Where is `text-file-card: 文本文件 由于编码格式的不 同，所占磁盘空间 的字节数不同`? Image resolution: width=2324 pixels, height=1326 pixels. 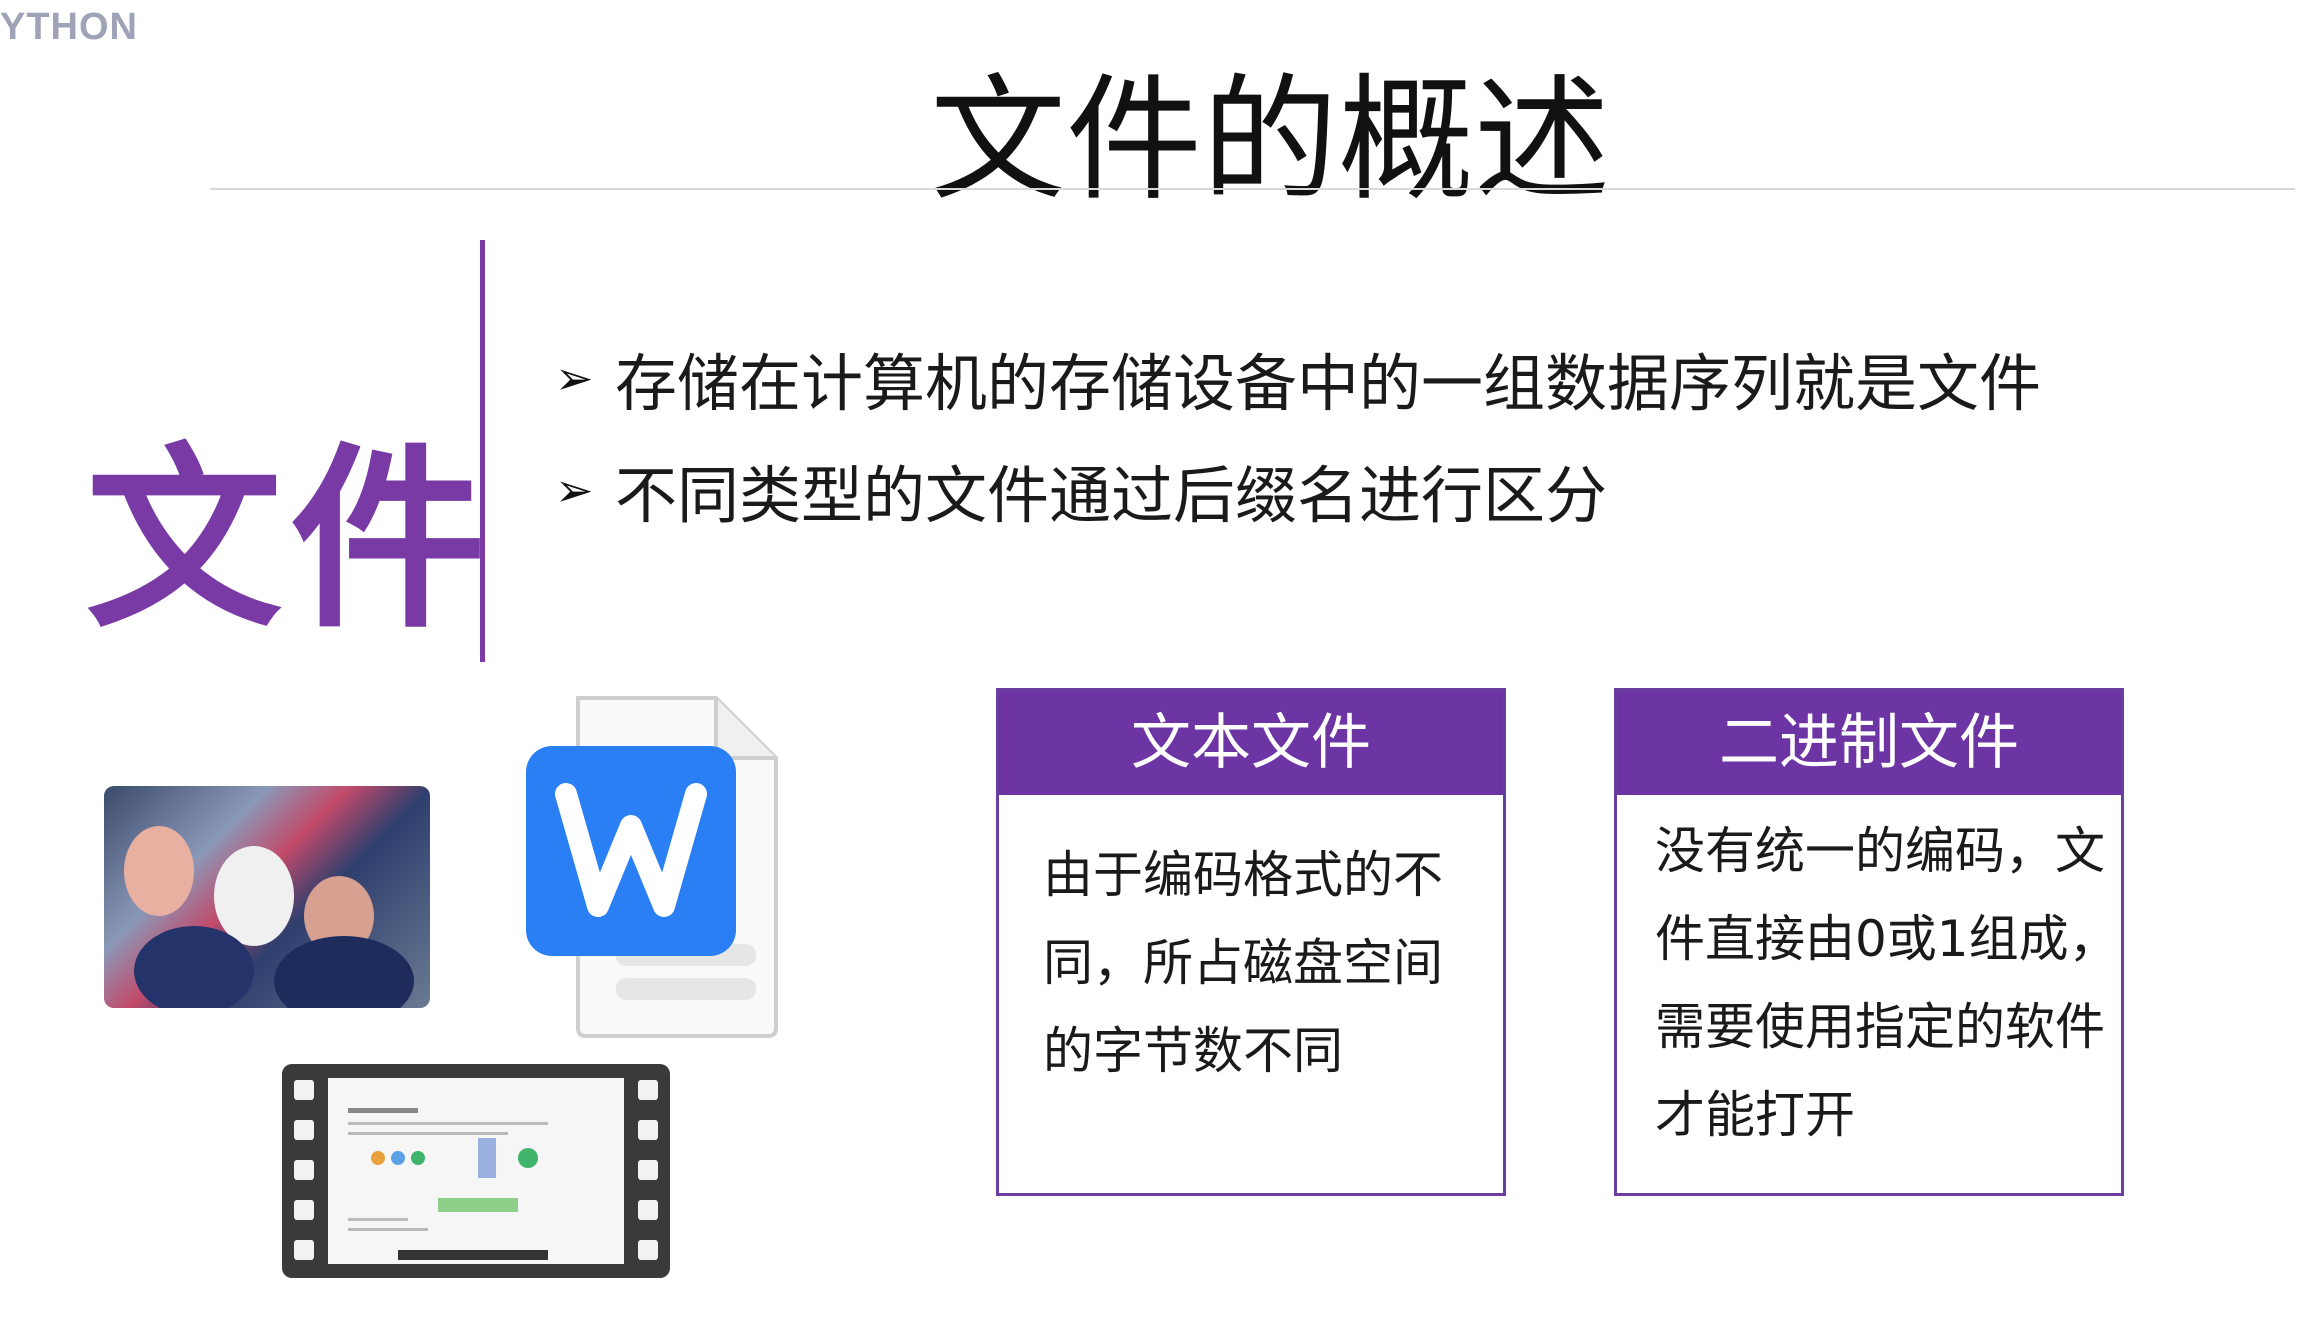 text-file-card: 文本文件 由于编码格式的不 同，所占磁盘空间 的字节数不同 is located at coordinates (1251, 942).